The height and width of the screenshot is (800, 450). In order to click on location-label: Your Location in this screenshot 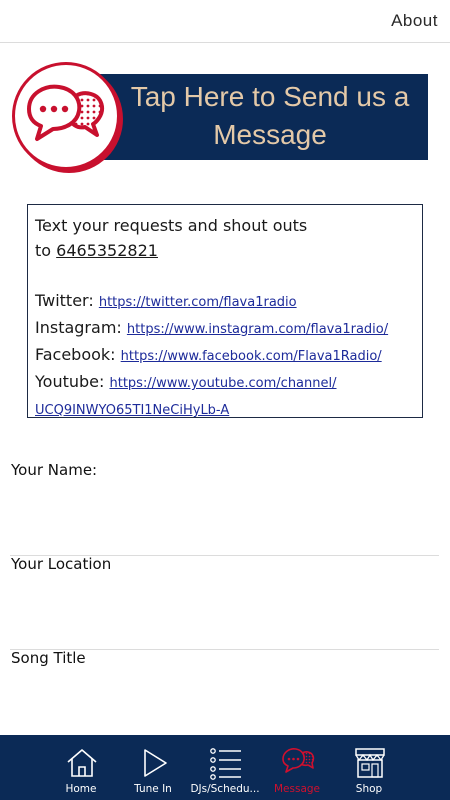, I will do `click(61, 564)`.